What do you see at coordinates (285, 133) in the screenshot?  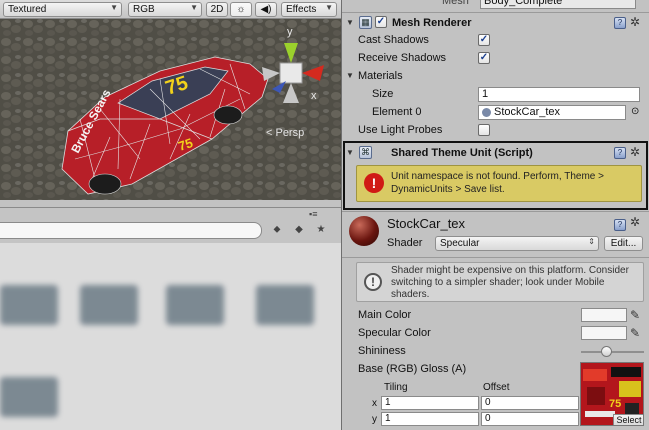 I see `persp-label: < Persp` at bounding box center [285, 133].